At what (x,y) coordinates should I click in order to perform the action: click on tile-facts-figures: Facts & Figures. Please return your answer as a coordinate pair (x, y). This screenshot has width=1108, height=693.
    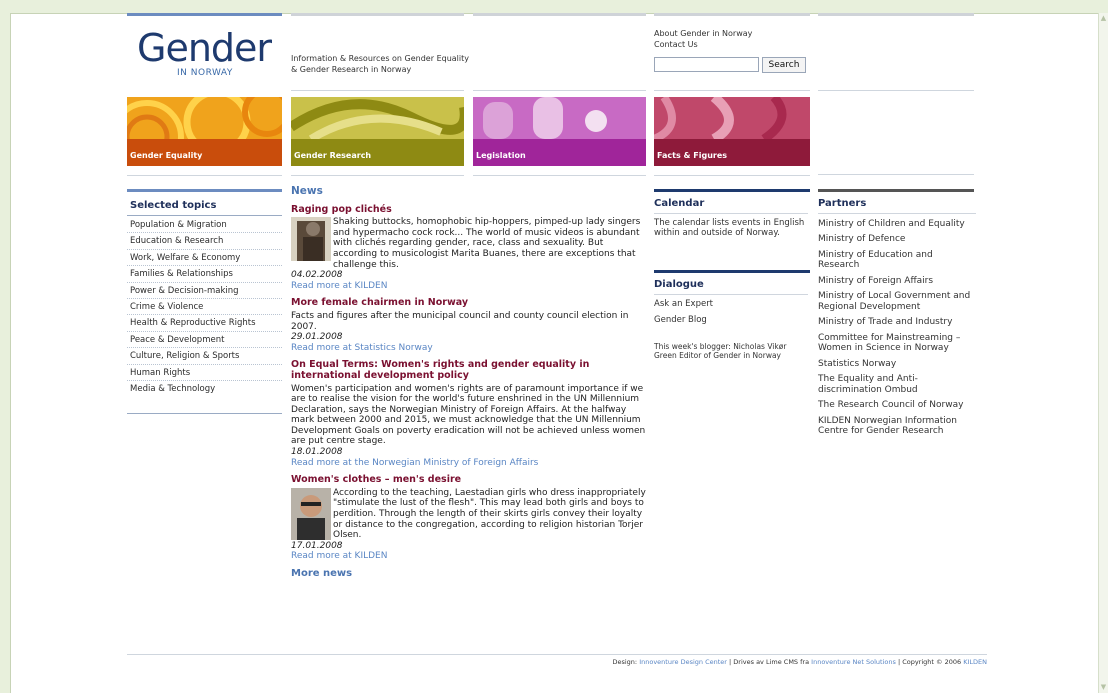
    Looking at the image, I should click on (732, 131).